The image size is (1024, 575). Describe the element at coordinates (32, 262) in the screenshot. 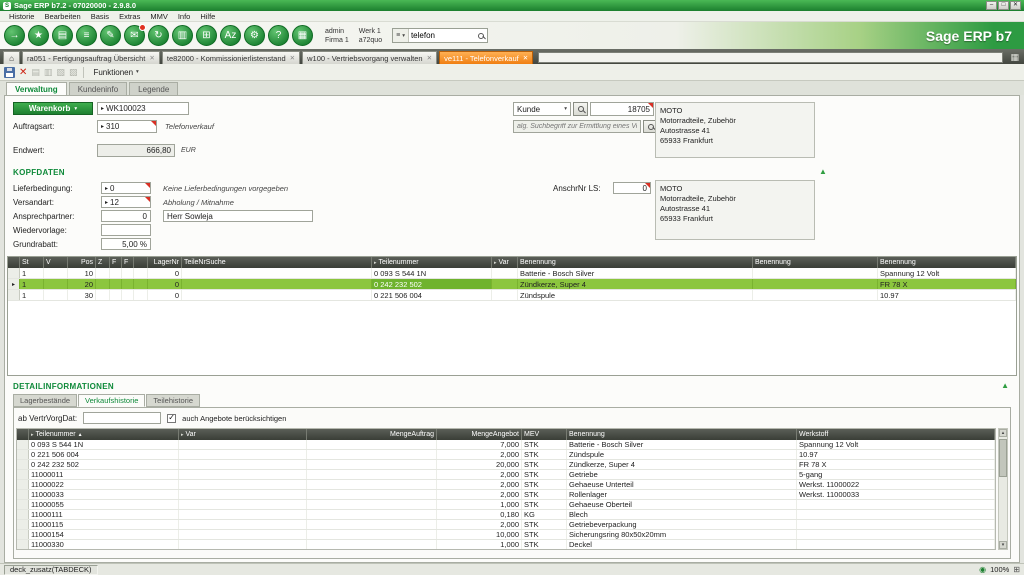

I see `column-header: St` at that location.